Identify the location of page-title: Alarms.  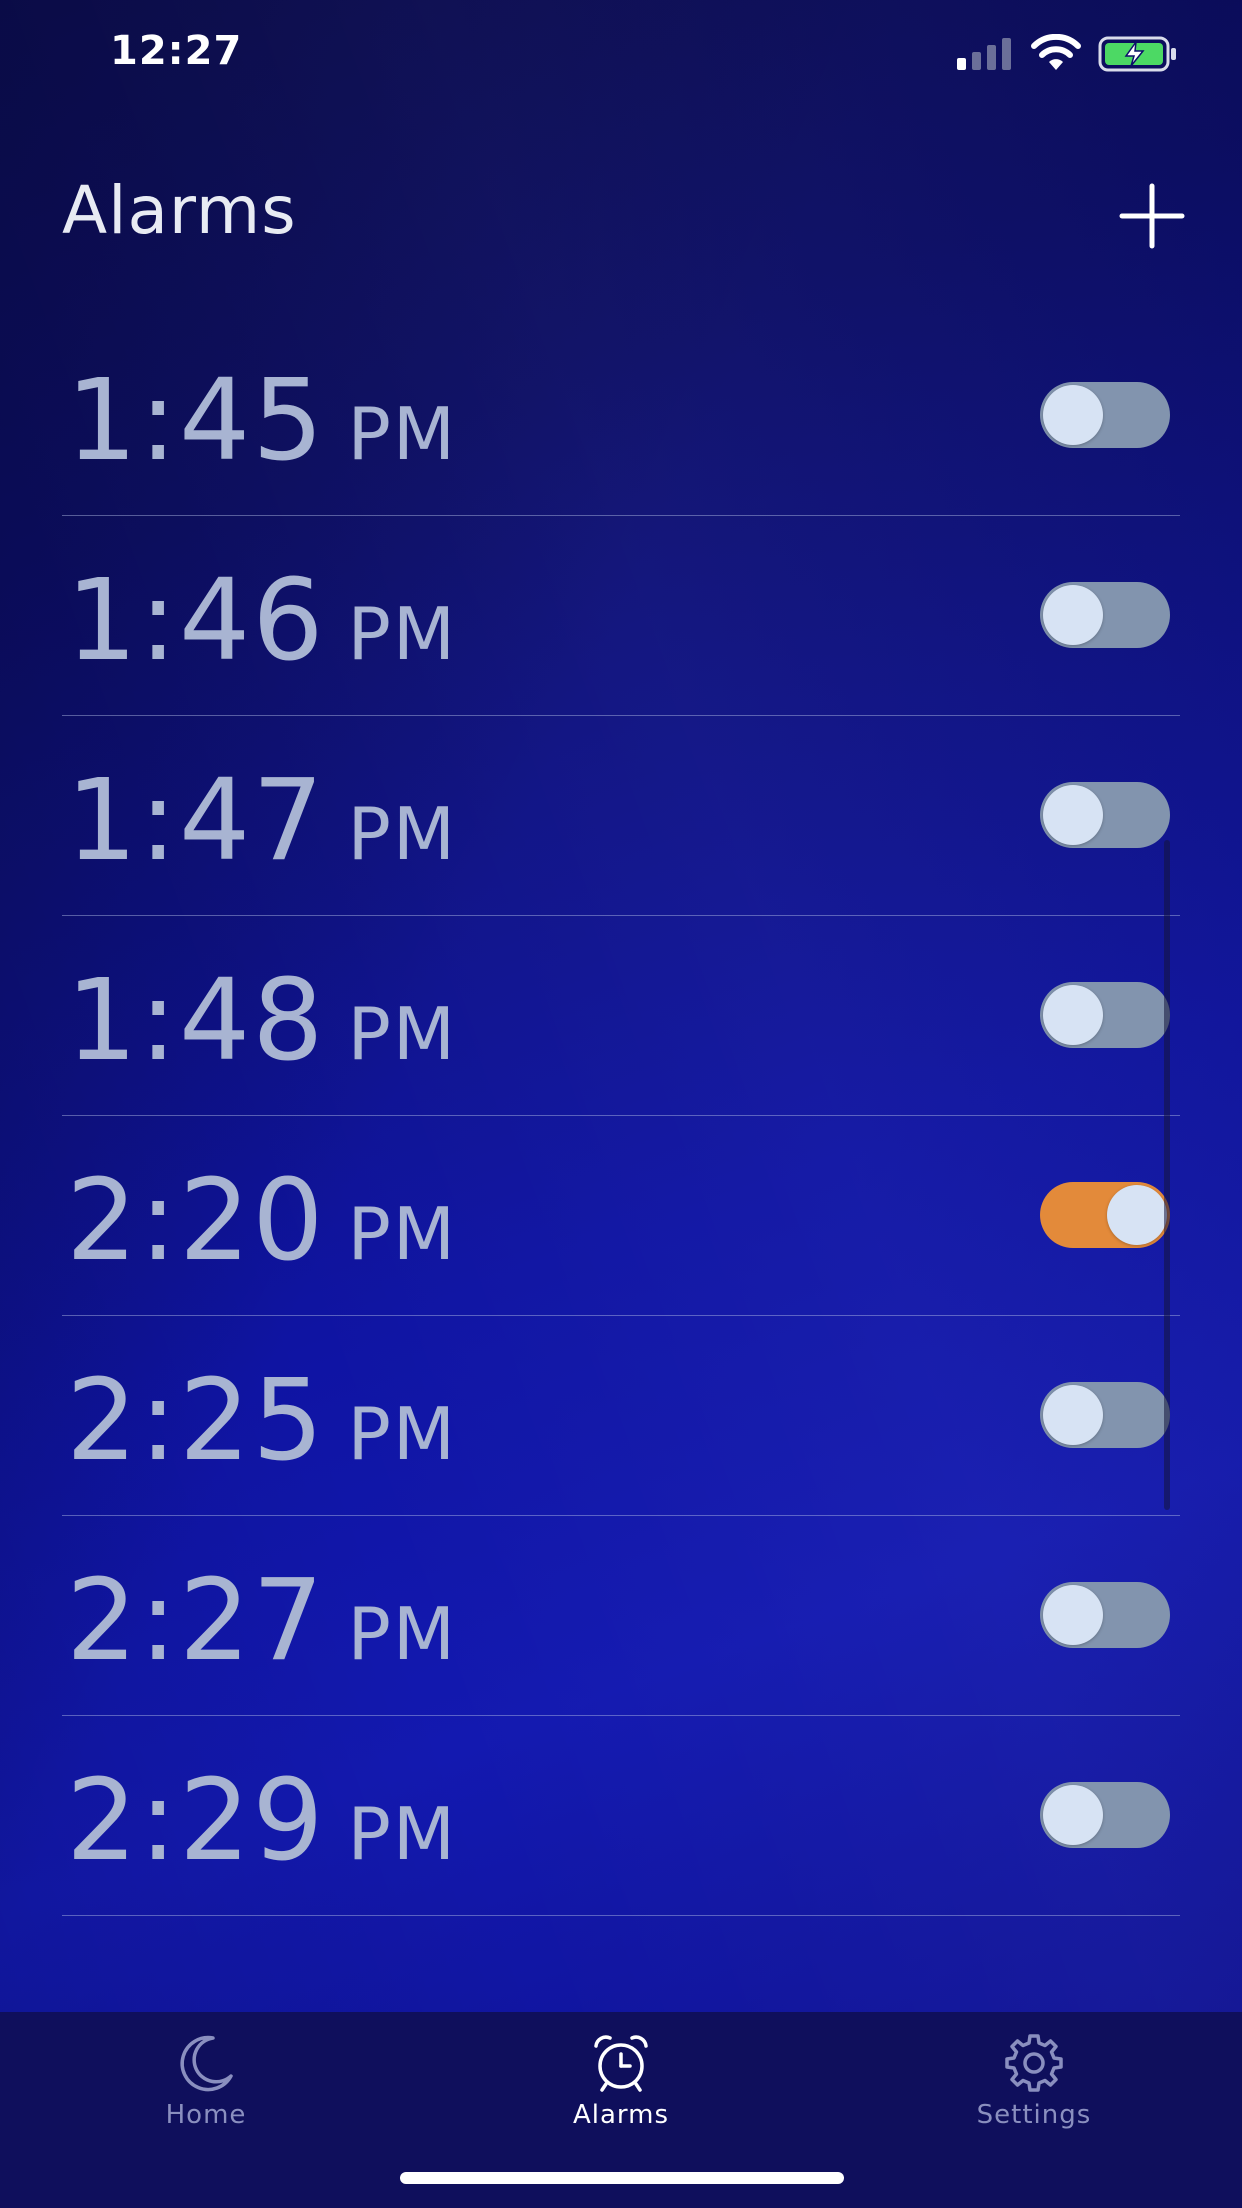
(179, 210).